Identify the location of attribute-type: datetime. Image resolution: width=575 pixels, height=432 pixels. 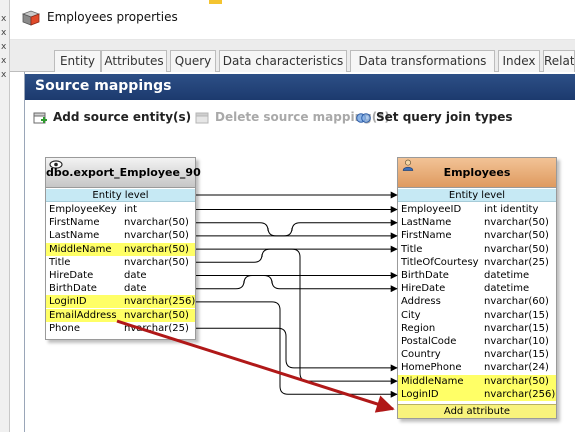
(507, 289).